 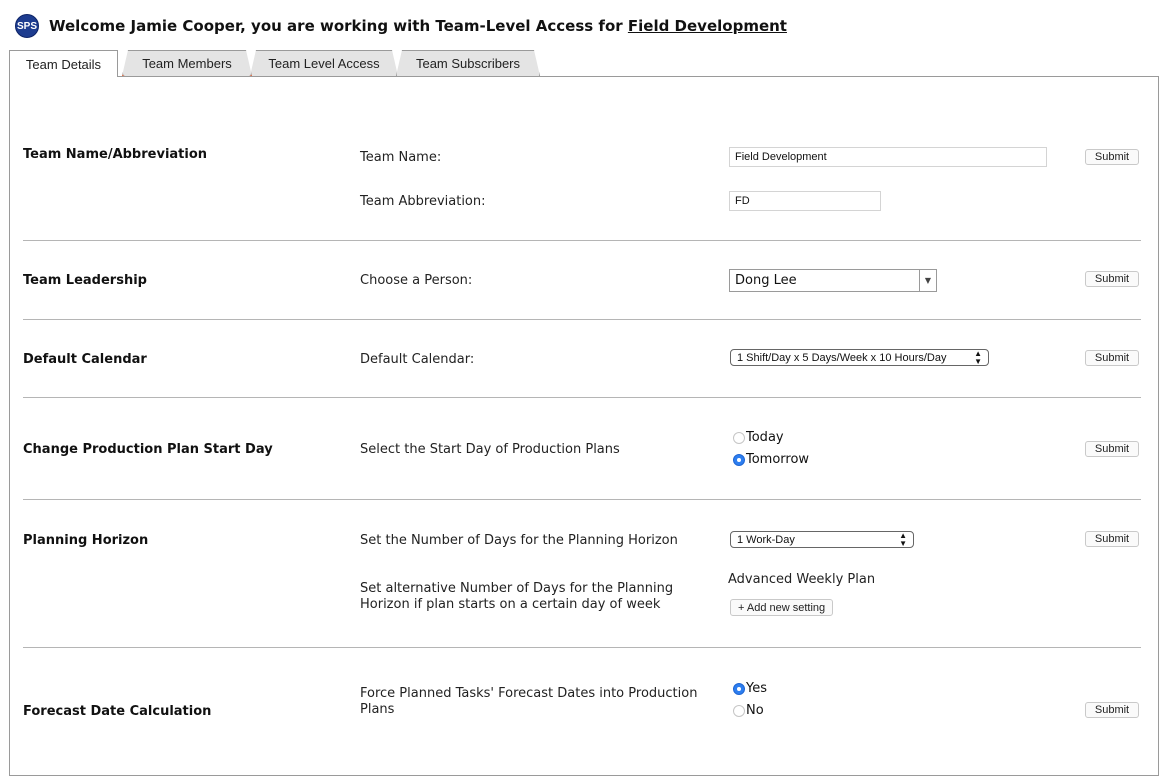 I want to click on planning-horizon-select-value: 1 Work-Day, so click(x=766, y=539).